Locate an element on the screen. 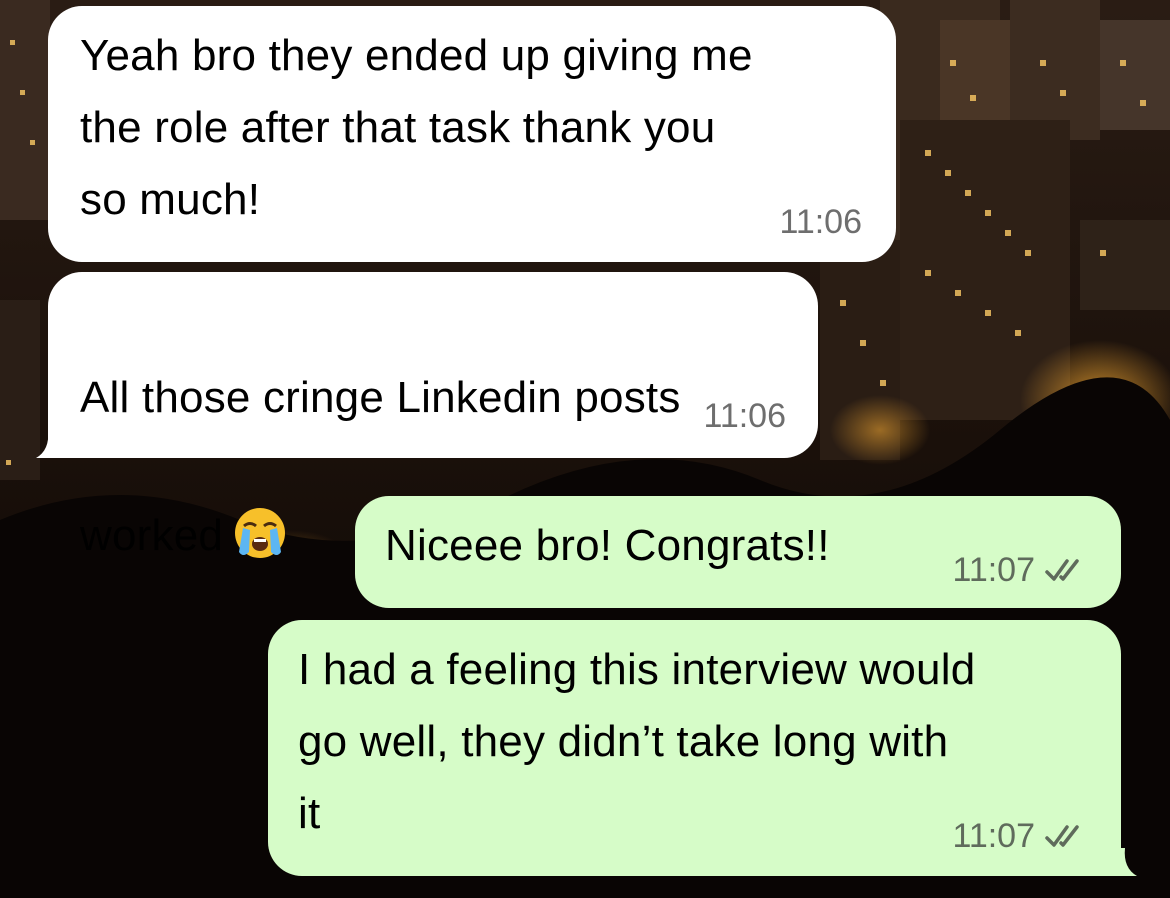 The width and height of the screenshot is (1170, 898). outgoing-message-bubble: Niceee bro! Congrats!! 11:07 is located at coordinates (738, 552).